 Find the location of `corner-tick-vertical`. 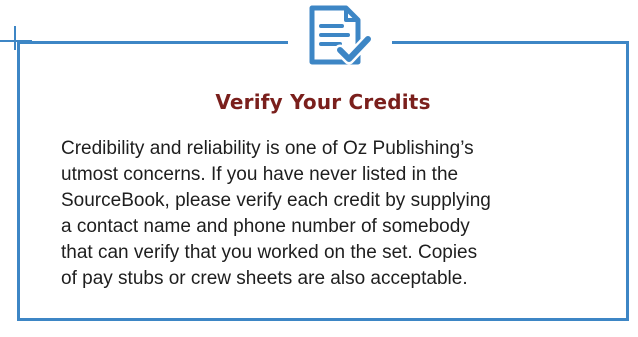

corner-tick-vertical is located at coordinates (15, 38).